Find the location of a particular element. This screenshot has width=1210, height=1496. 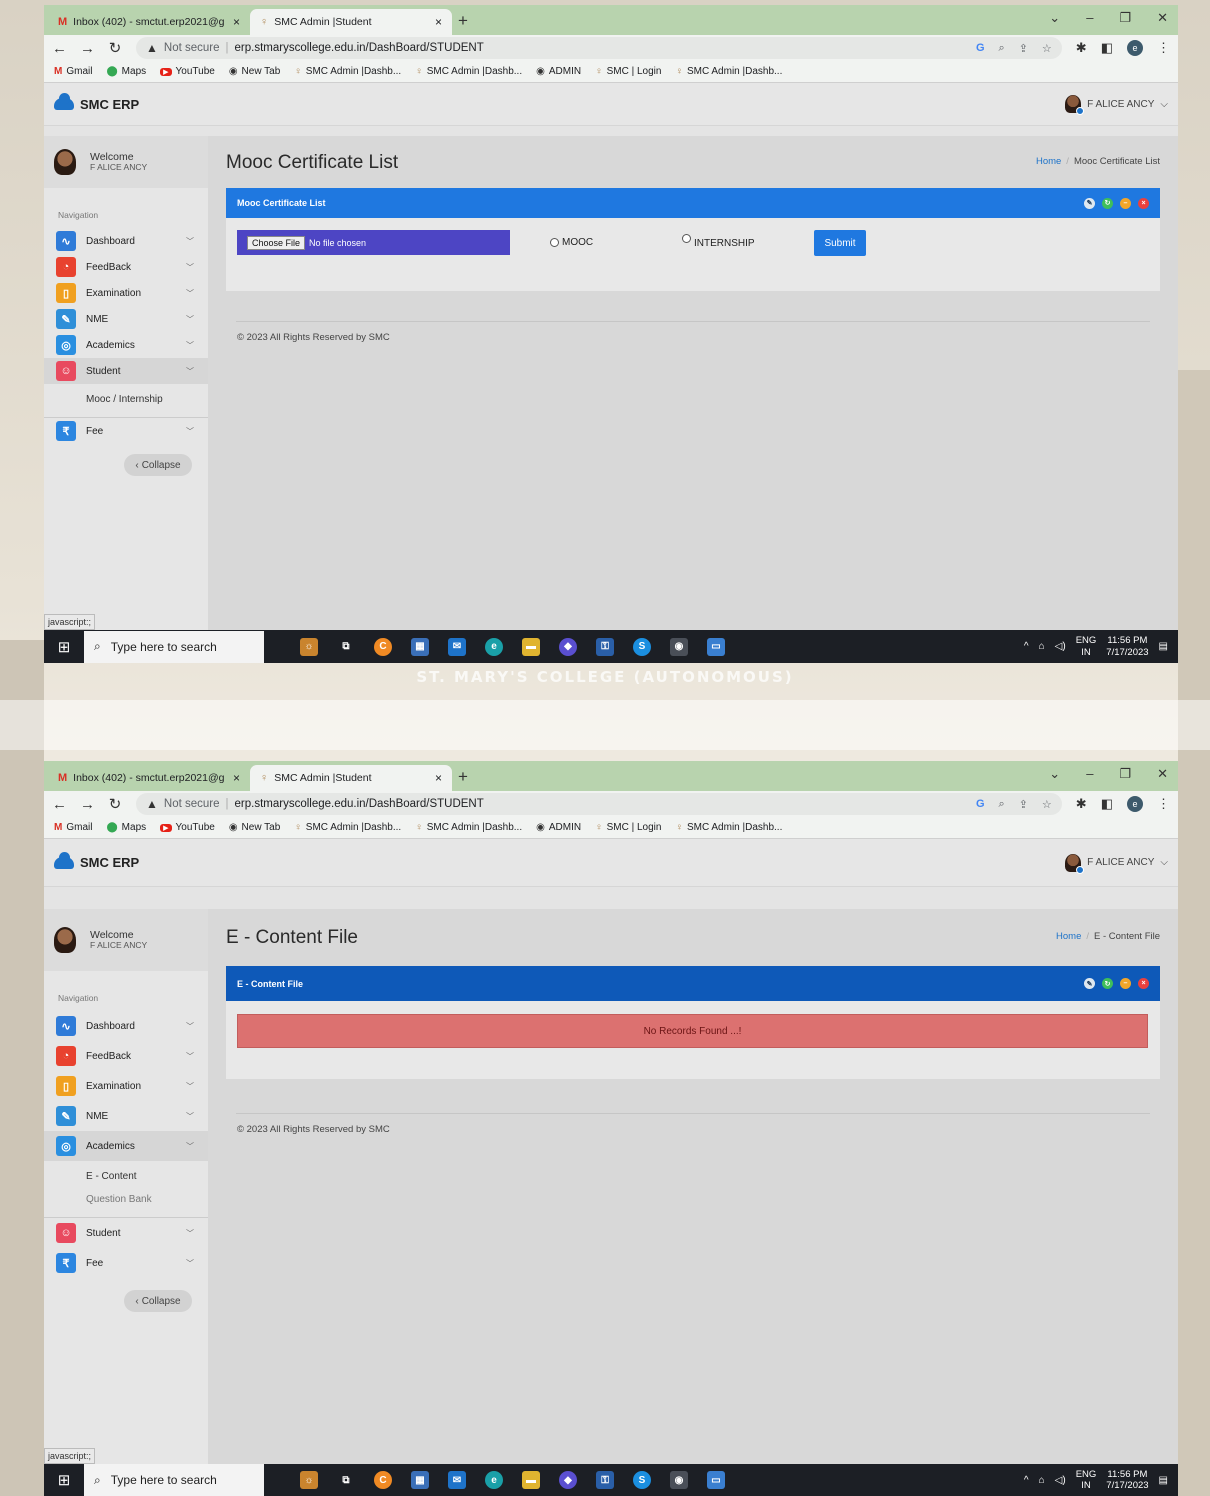

sidebar-item-academics: ◎ Academics ﹀ is located at coordinates (126, 1146).